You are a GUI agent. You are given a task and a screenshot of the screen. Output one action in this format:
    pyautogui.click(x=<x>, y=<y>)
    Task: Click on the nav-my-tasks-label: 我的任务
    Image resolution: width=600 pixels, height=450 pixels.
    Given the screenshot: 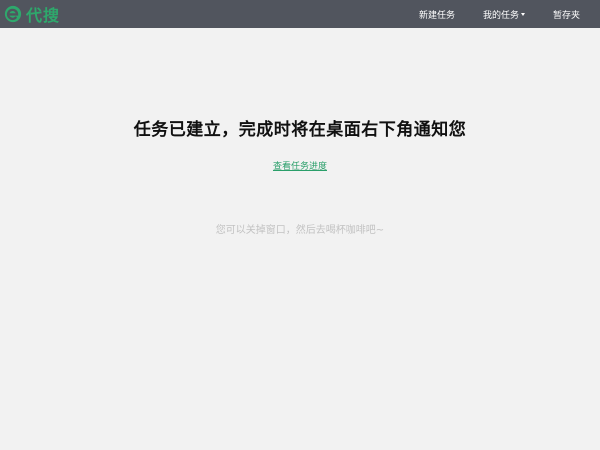 What is the action you would take?
    pyautogui.click(x=500, y=15)
    